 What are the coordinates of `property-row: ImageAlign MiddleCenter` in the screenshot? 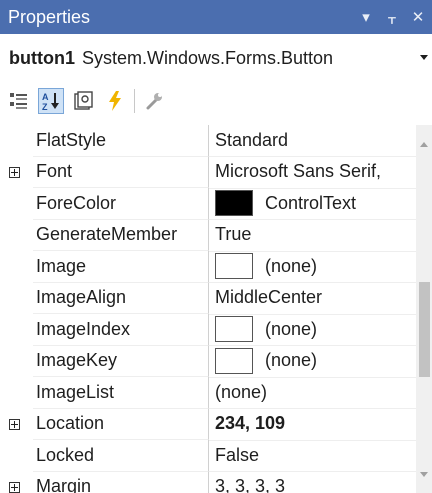 It's located at (208, 298).